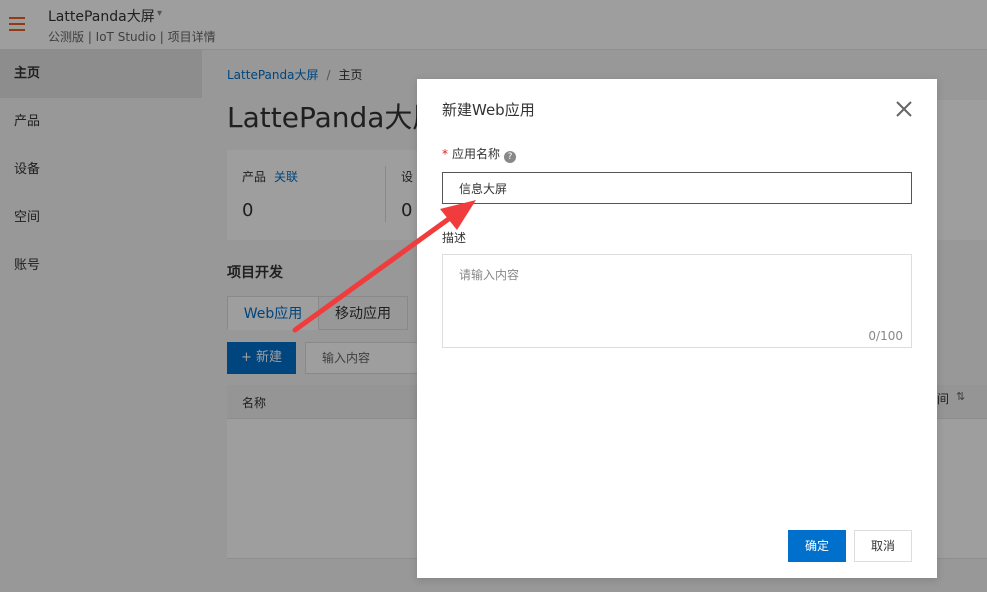  I want to click on close-icon, so click(904, 109).